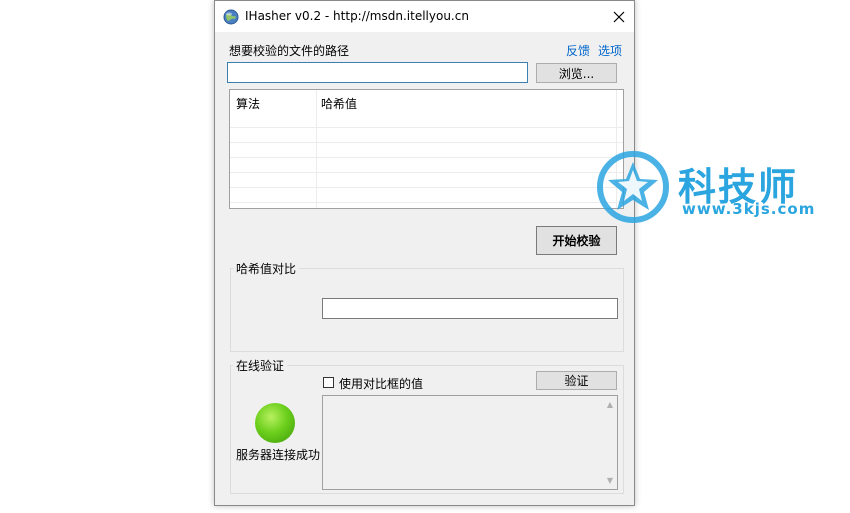 The image size is (850, 513). I want to click on verify-result-textarea: ▲ ▼, so click(470, 442).